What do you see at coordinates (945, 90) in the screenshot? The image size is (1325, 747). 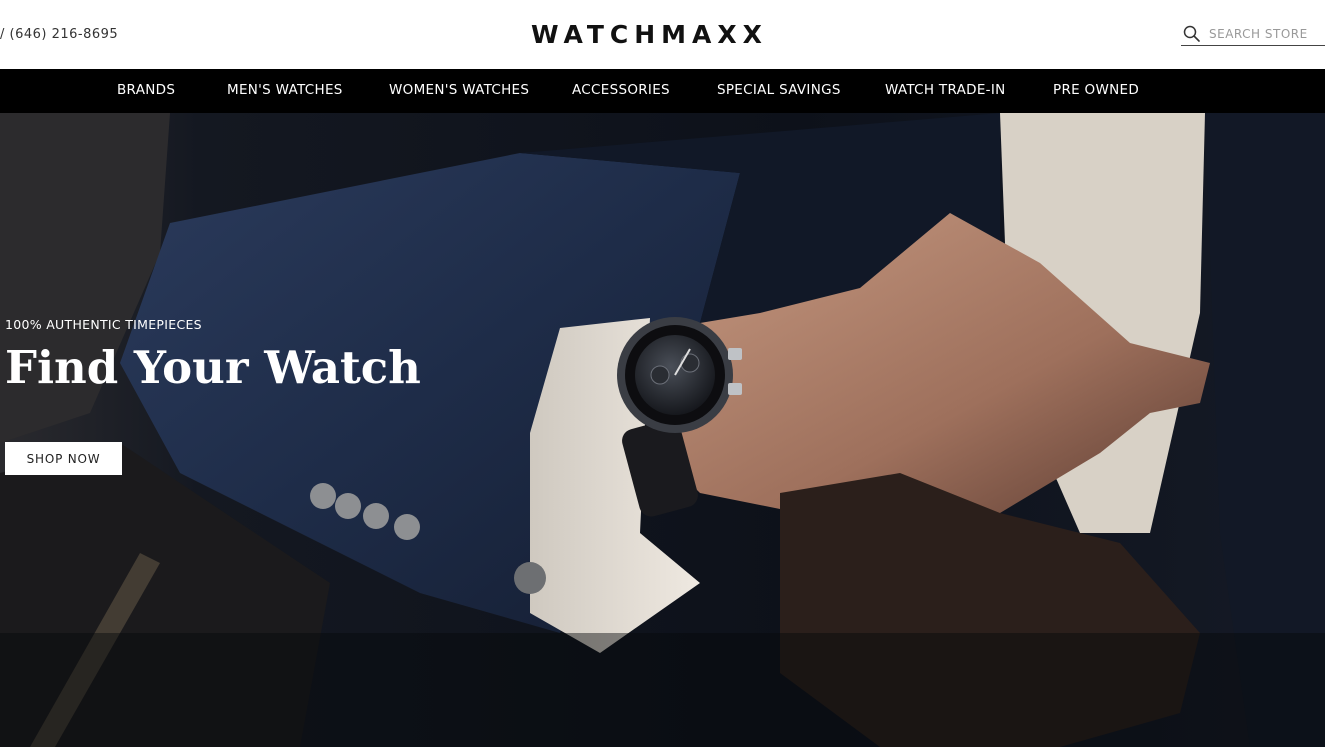 I see `nav-item-watch-trade-in: WATCH TRADE-IN` at bounding box center [945, 90].